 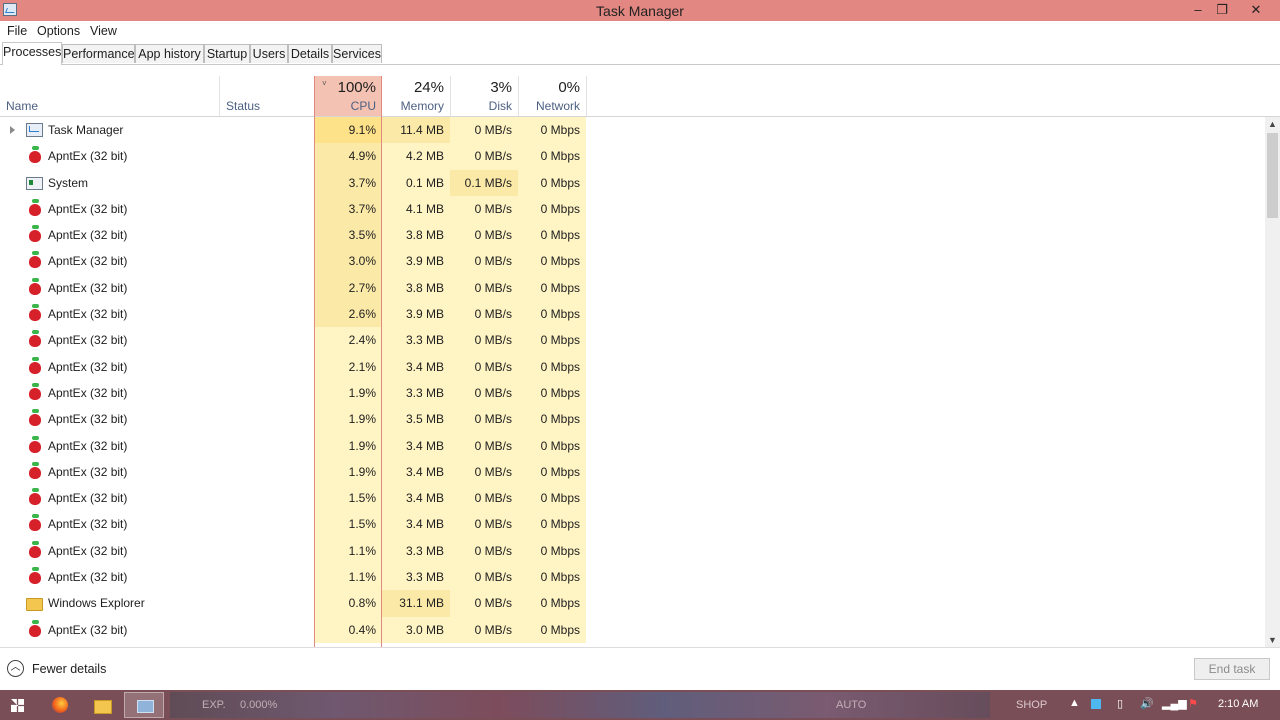 I want to click on header-disk: 3% Disk, so click(x=484, y=96).